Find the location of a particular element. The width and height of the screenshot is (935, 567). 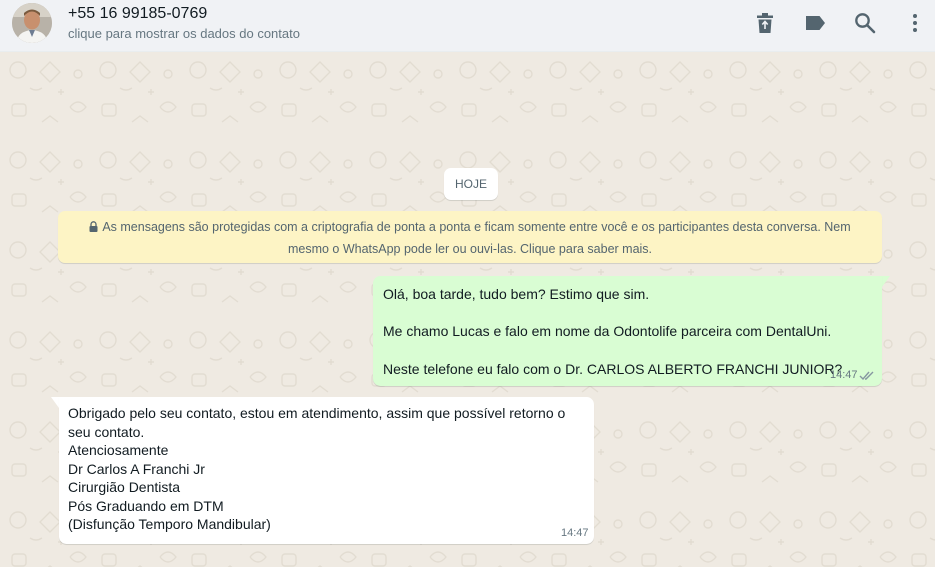

label-icon is located at coordinates (815, 23).